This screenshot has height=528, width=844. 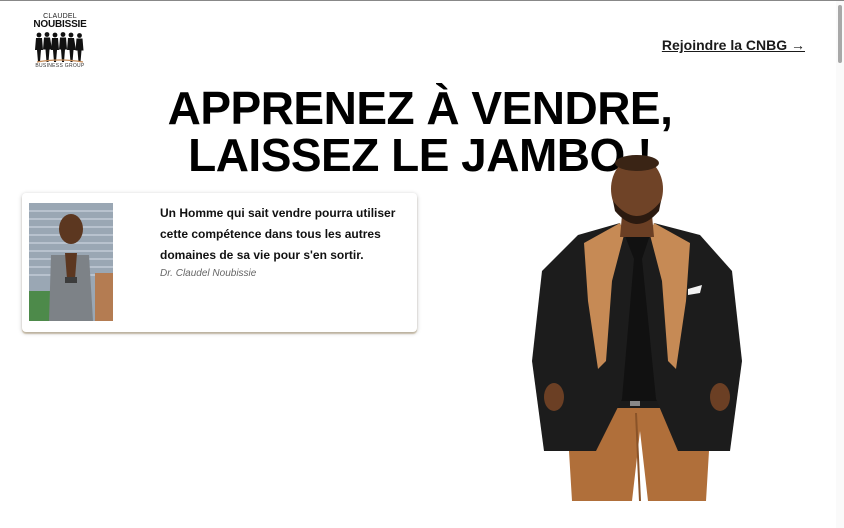 I want to click on brand-logo: CLAUDEL NOUBISSIE BUSINESS GROUP, so click(x=60, y=42).